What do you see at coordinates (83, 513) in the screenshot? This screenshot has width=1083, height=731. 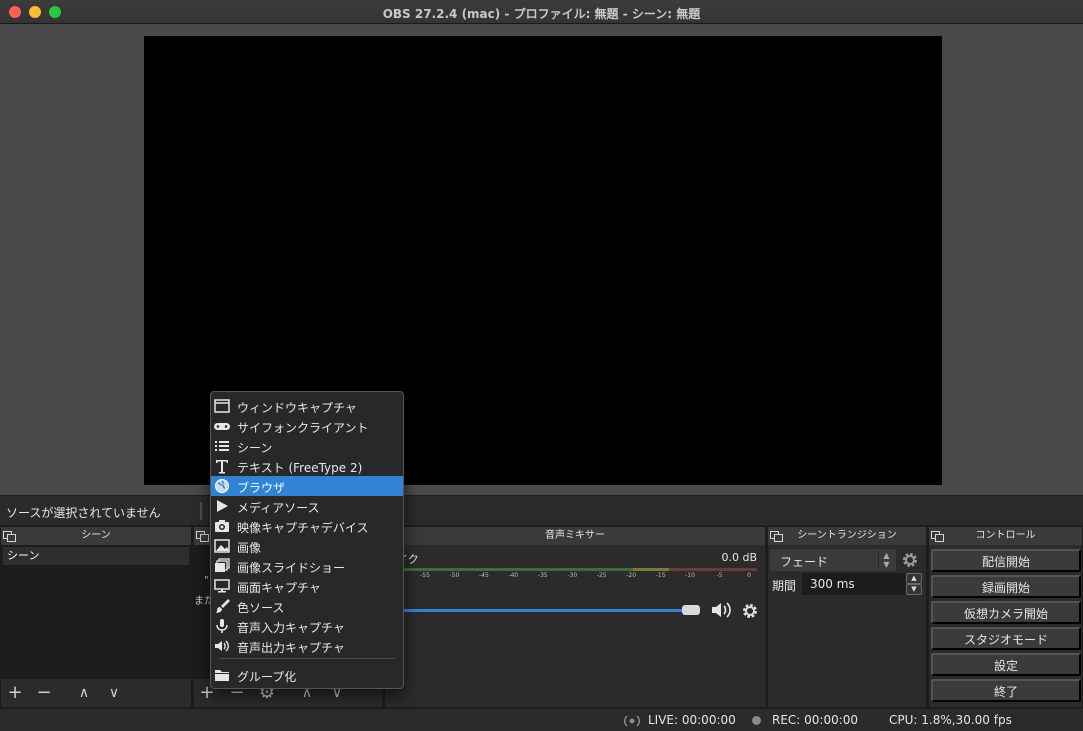 I see `no-source-selected-label: ソースが選択されていません` at bounding box center [83, 513].